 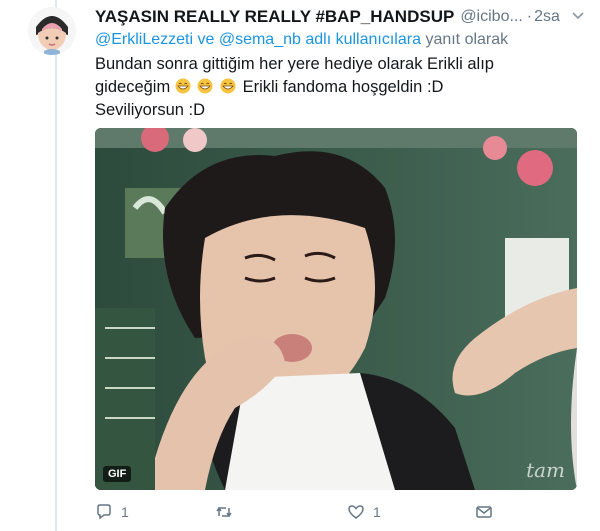 What do you see at coordinates (274, 17) in the screenshot?
I see `display-name: YAŞASIN REALLY REALLY #BAP_HANDSUP` at bounding box center [274, 17].